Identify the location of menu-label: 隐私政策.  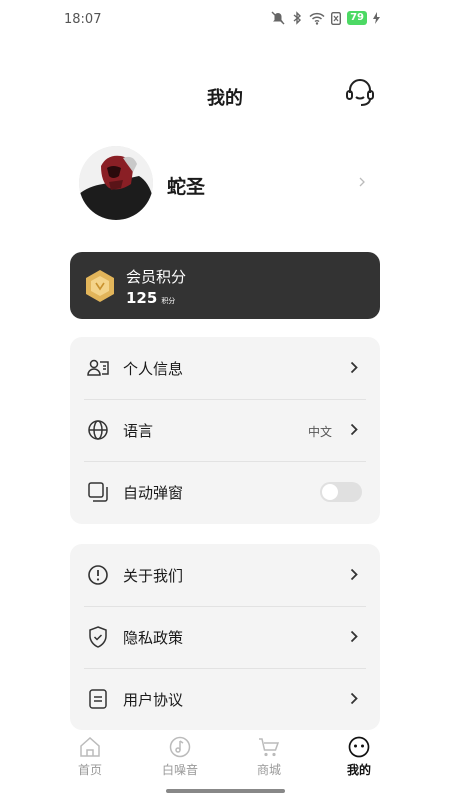
(153, 638).